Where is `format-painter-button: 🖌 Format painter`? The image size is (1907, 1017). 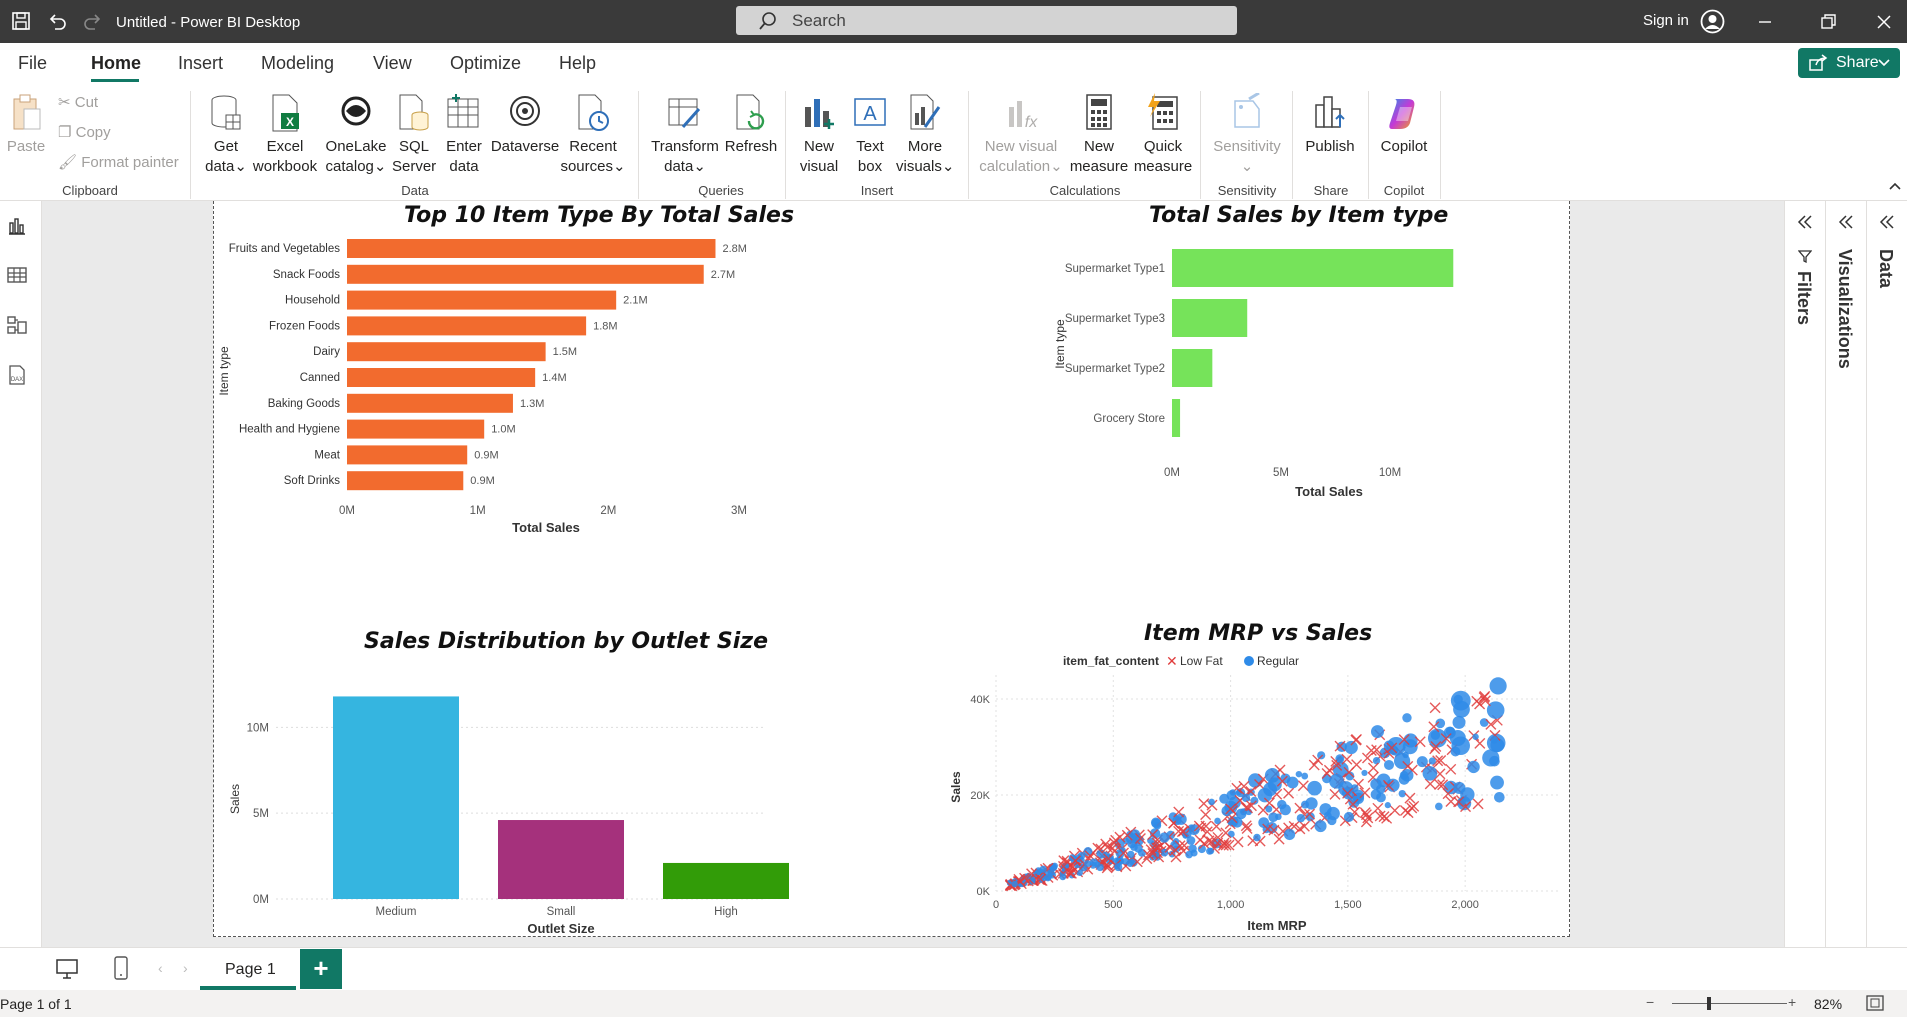 format-painter-button: 🖌 Format painter is located at coordinates (118, 162).